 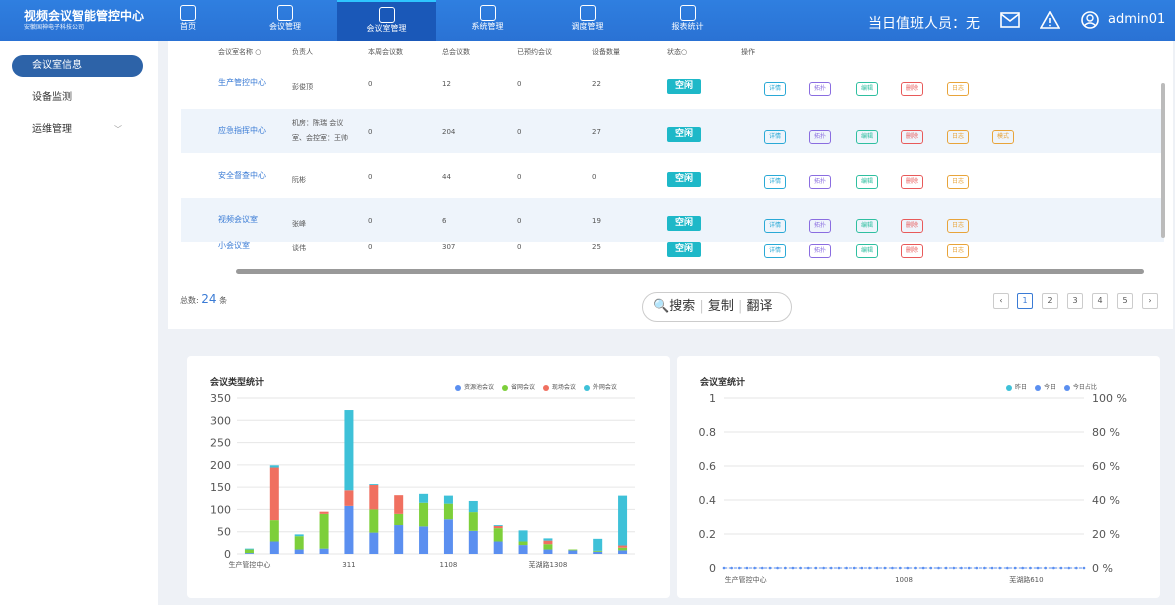 I want to click on page-2-button: 2, so click(x=1050, y=301).